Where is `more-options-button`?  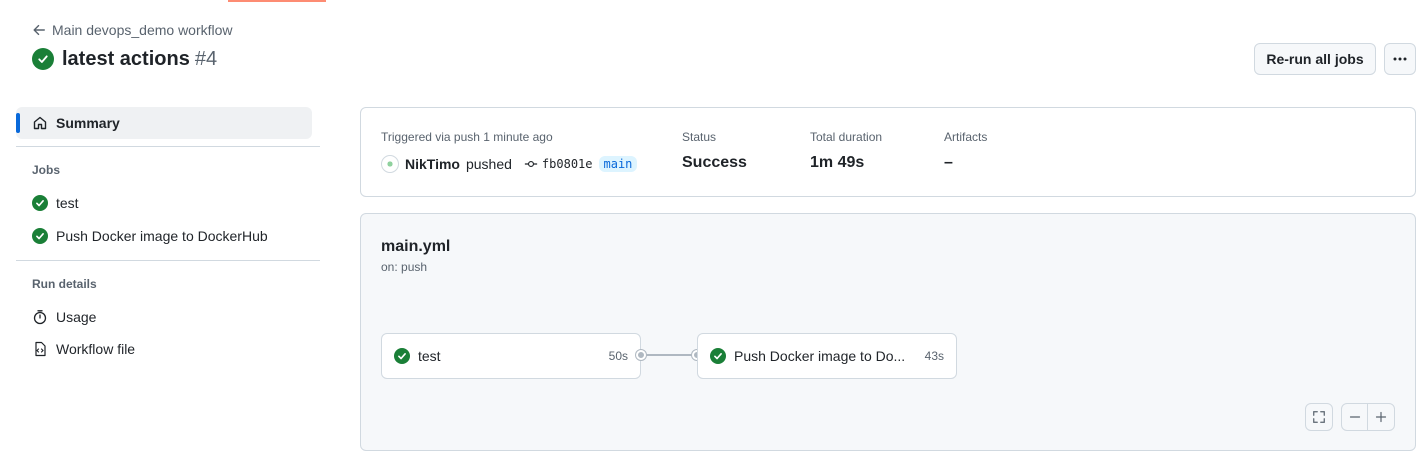 more-options-button is located at coordinates (1400, 59).